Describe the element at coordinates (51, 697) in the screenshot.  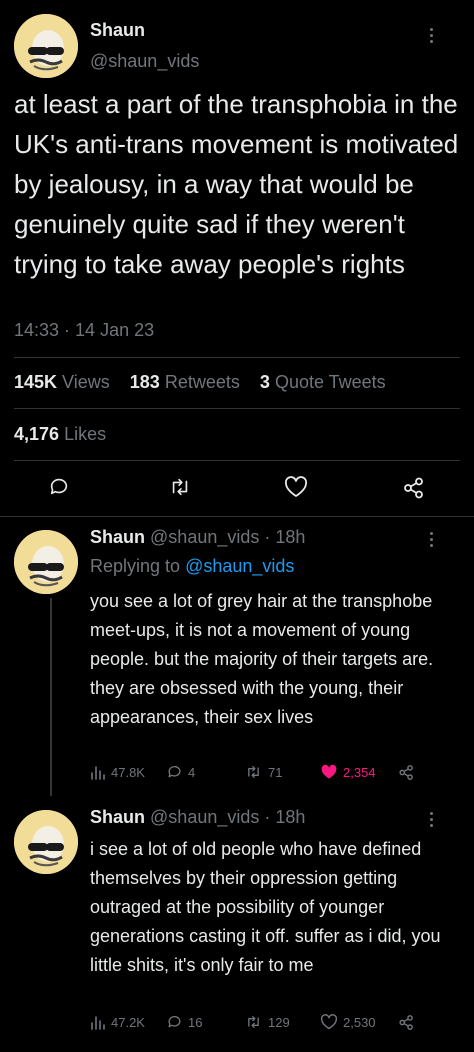
I see `thread-line` at that location.